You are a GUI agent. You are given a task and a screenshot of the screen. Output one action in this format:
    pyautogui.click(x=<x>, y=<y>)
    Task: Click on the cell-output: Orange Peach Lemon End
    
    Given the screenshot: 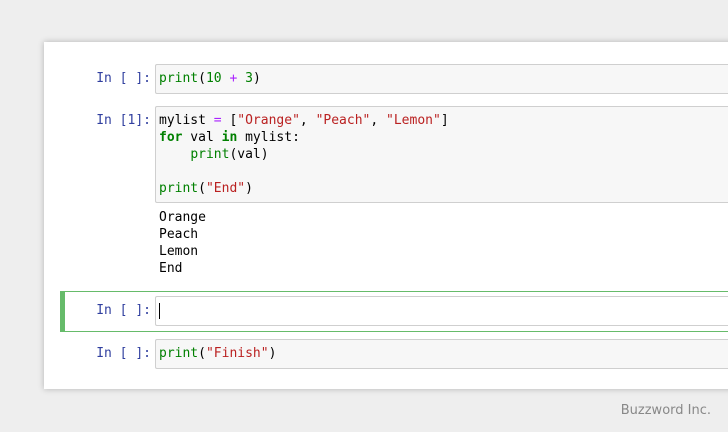 What is the action you would take?
    pyautogui.click(x=182, y=243)
    